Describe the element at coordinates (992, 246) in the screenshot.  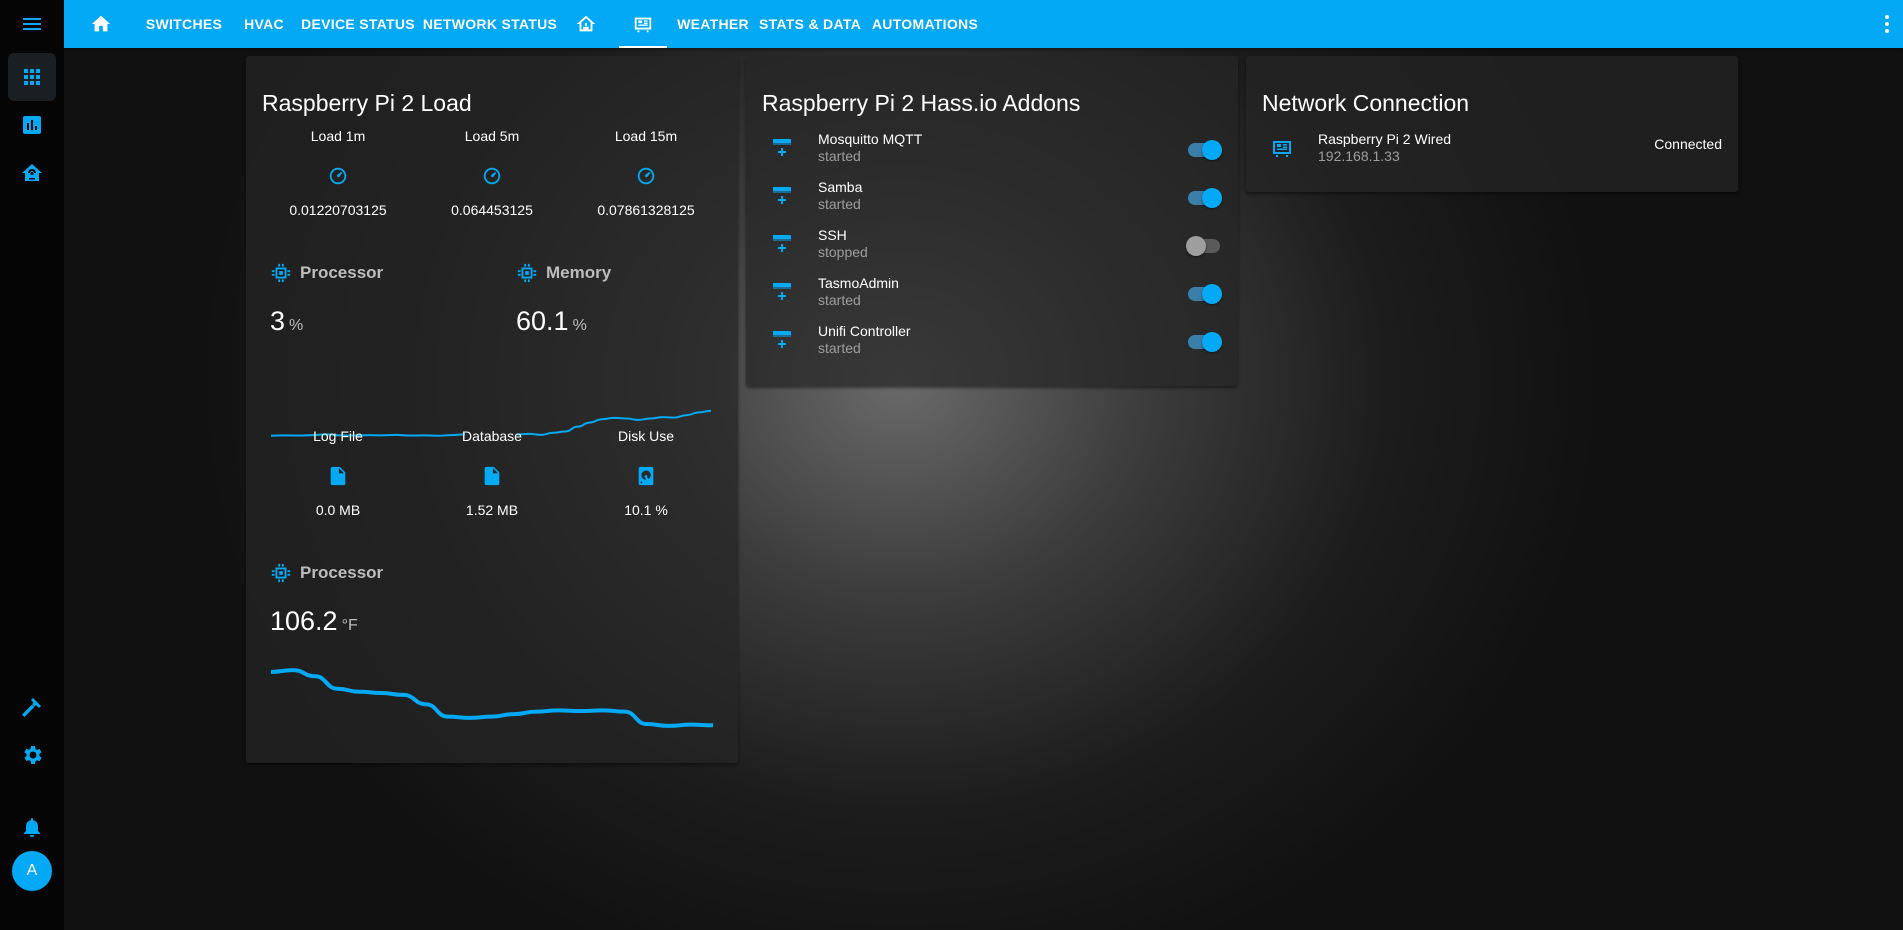
I see `addon-row-ssh: SSH stopped` at that location.